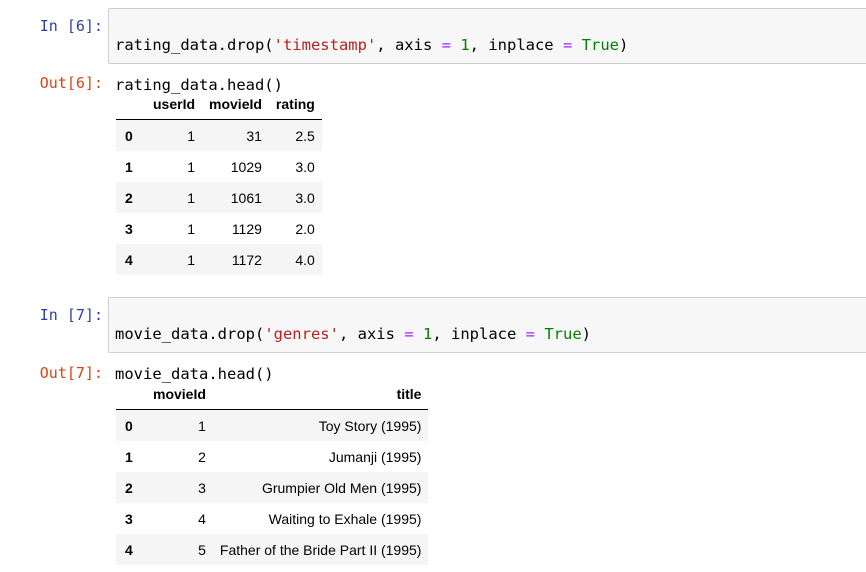  What do you see at coordinates (219, 166) in the screenshot?
I see `table-row: 1 1 1029 3.0` at bounding box center [219, 166].